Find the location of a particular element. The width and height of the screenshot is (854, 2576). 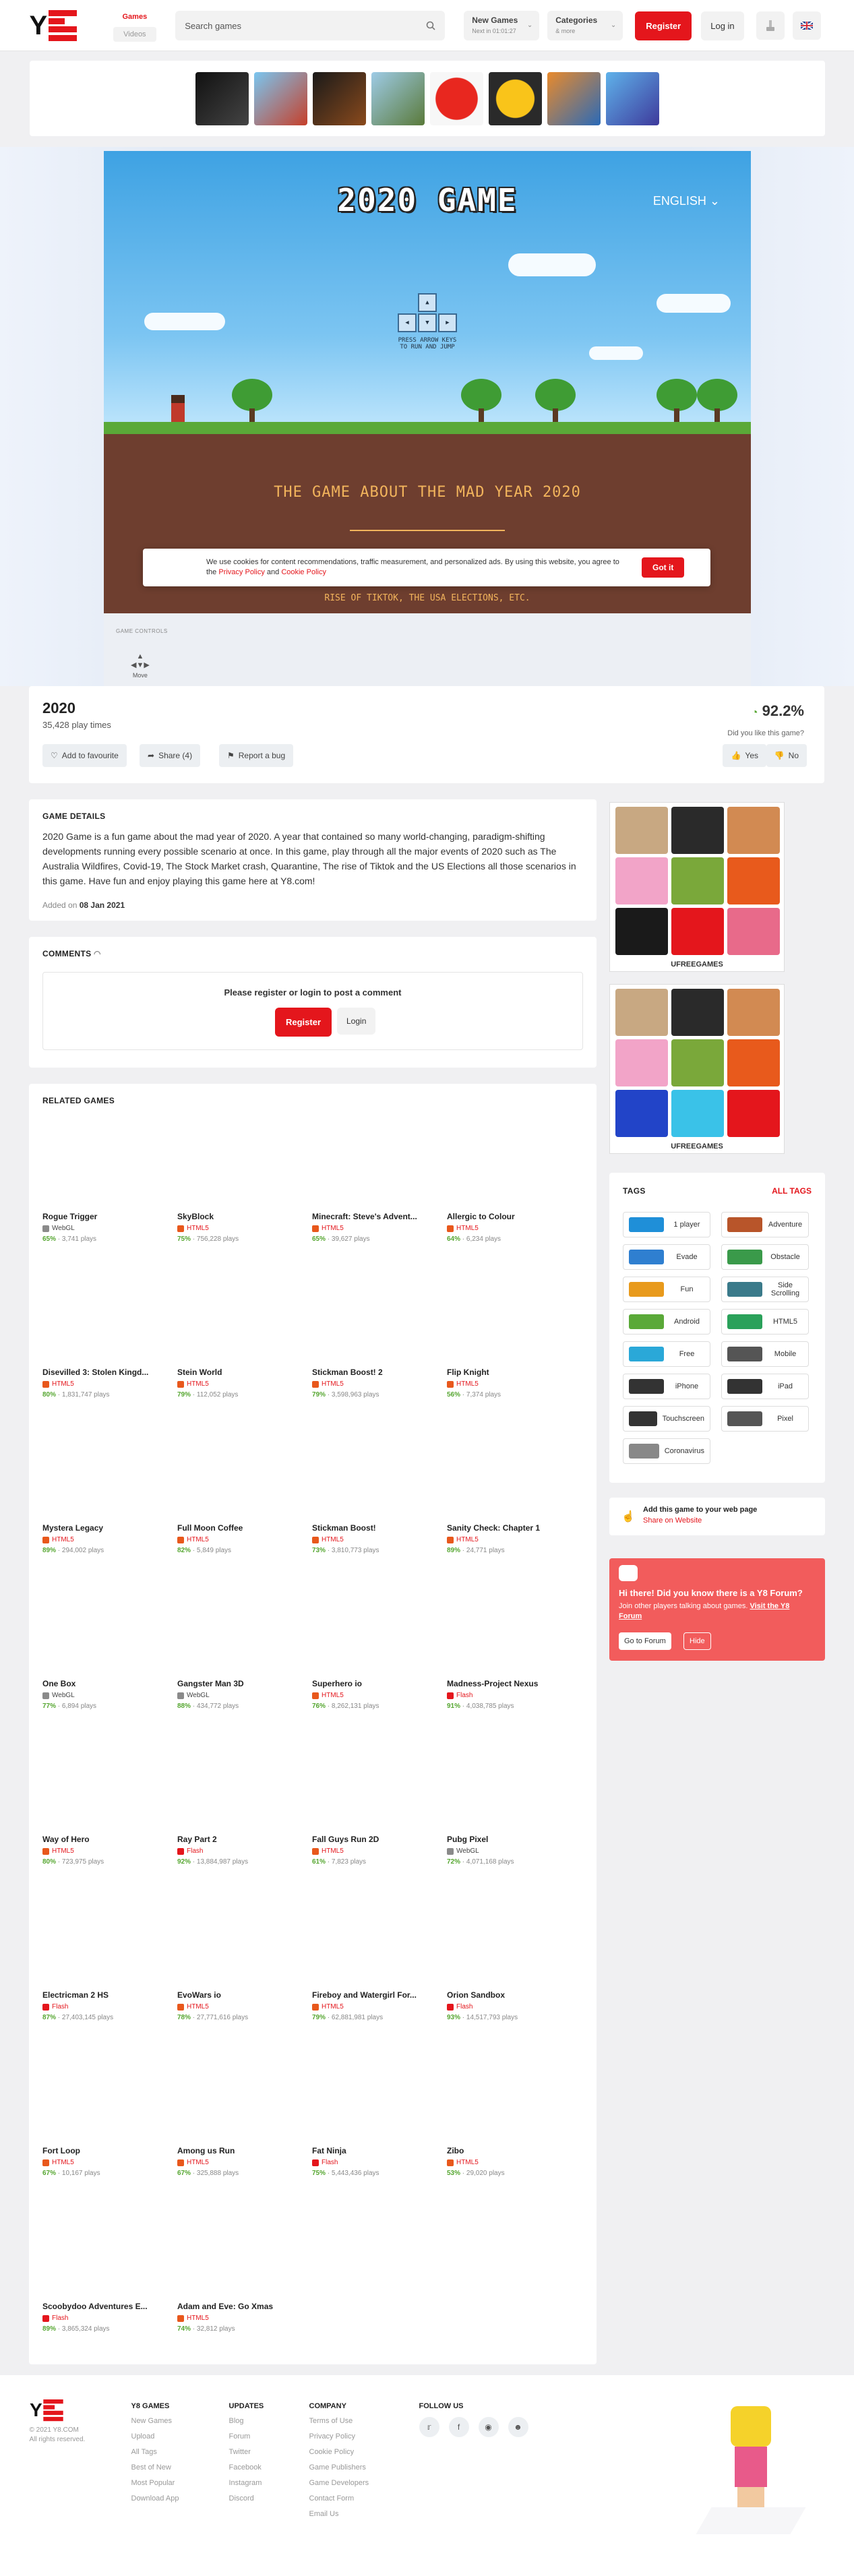

related-game-item: Full Moon Coffee HTML5 82% · 5,849 plays is located at coordinates (238, 1539).